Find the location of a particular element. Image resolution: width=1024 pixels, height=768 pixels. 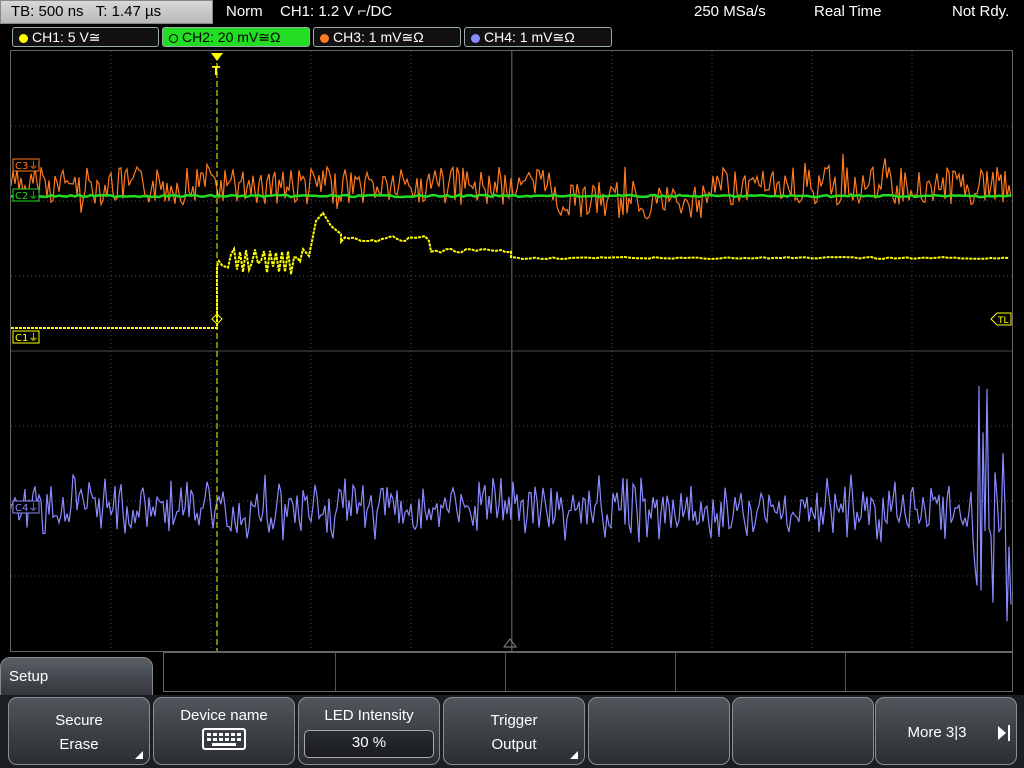

more-button: More 3|3 is located at coordinates (946, 731).